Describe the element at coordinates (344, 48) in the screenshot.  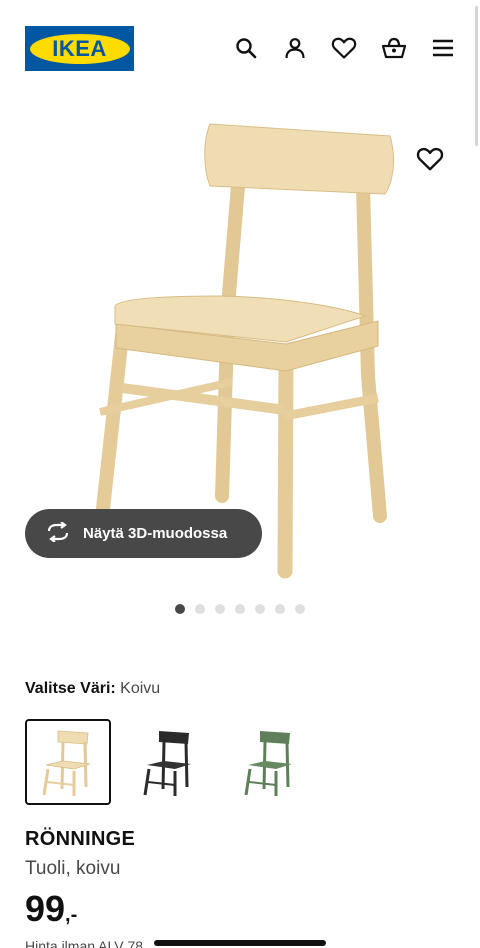
I see `favourites-icon` at that location.